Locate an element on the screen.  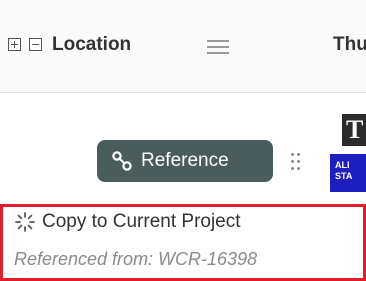
reference-button: Reference is located at coordinates (185, 161).